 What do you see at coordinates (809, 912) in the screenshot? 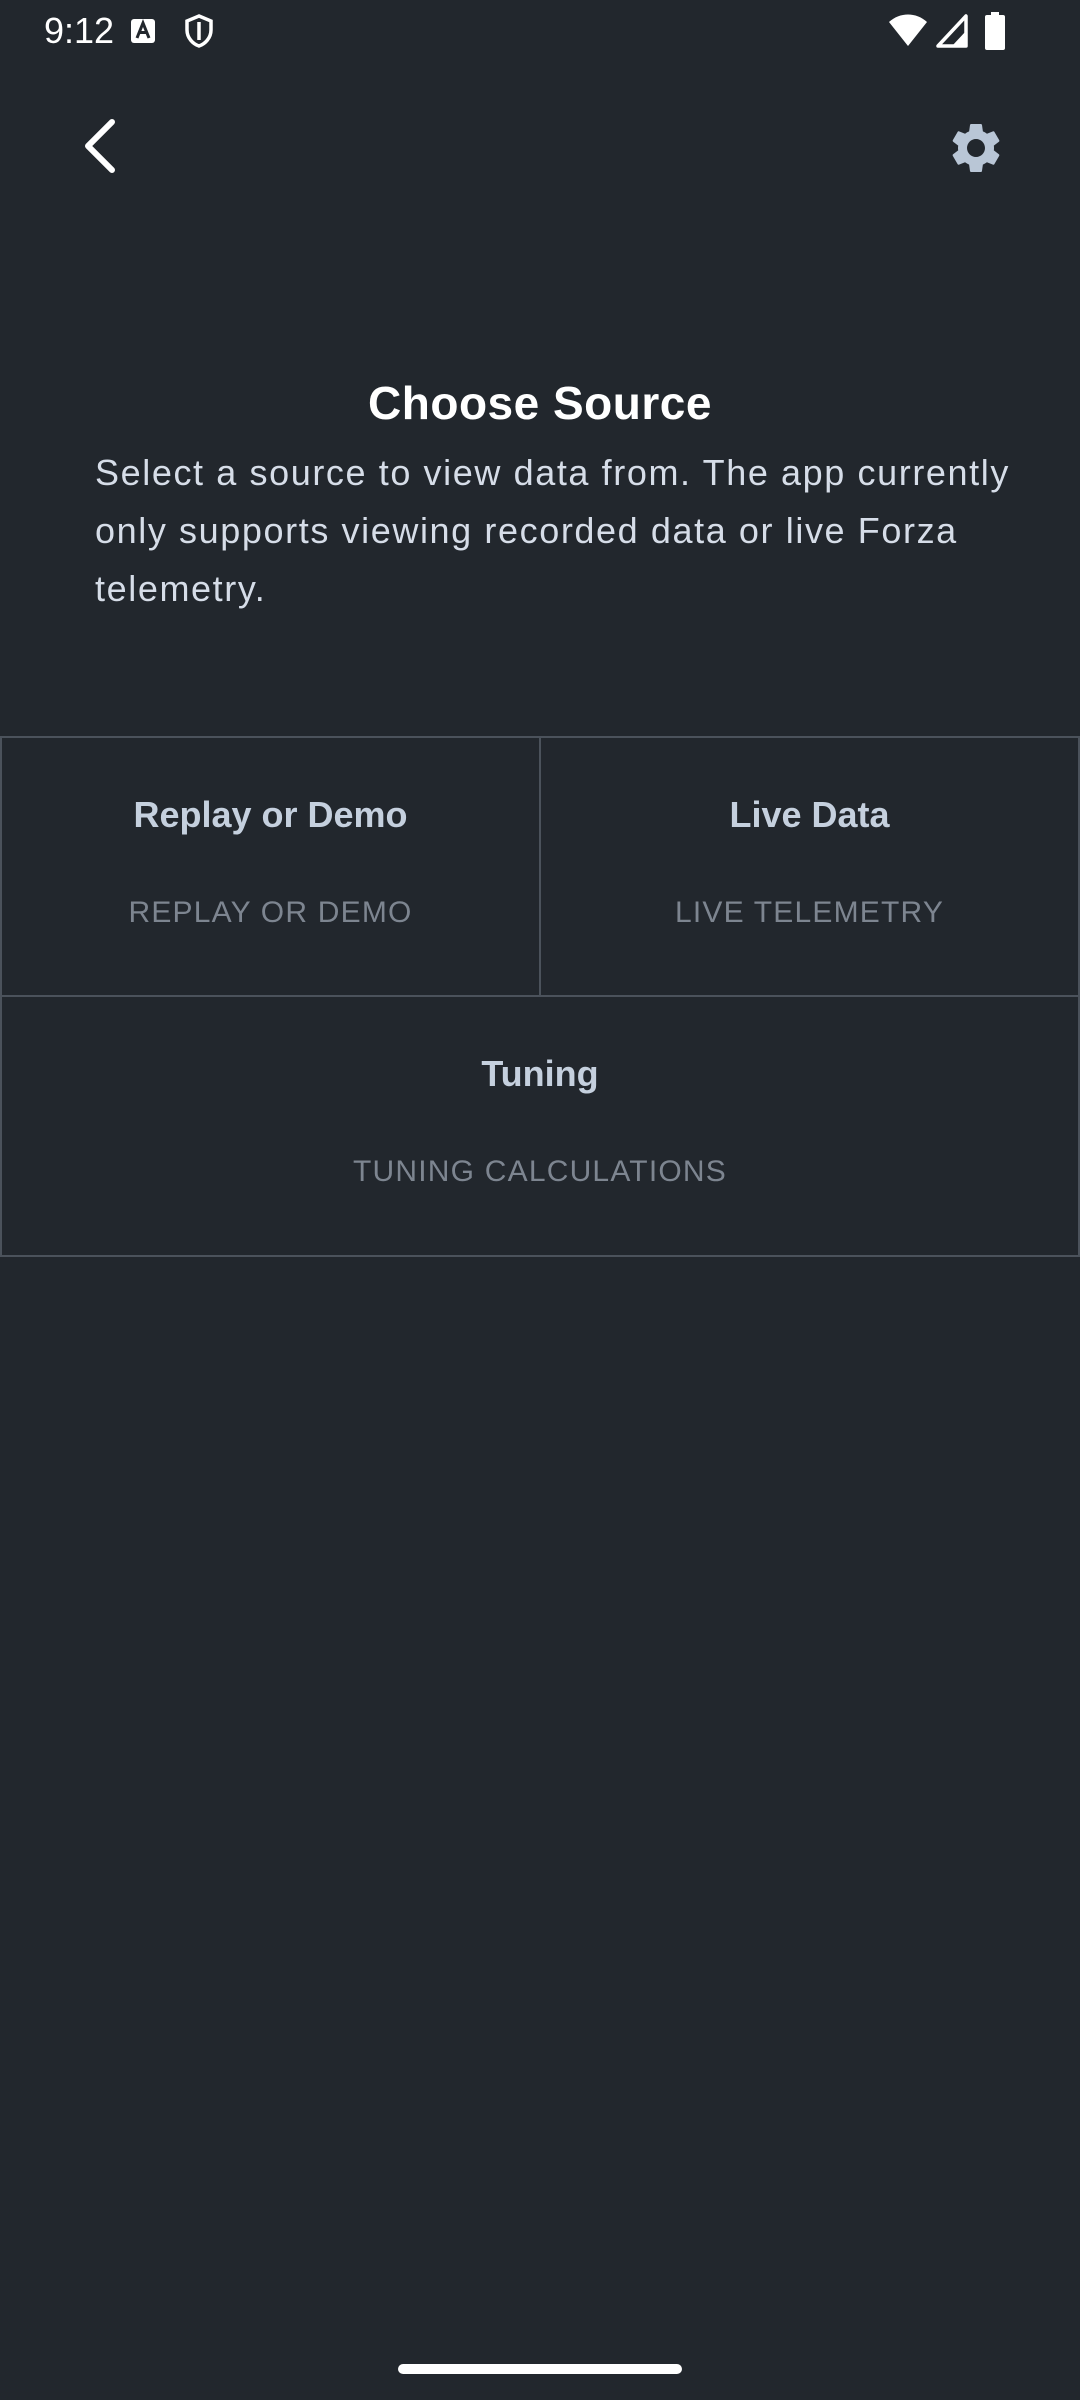
I see `card-subtitle: LIVE TELEMETRY` at bounding box center [809, 912].